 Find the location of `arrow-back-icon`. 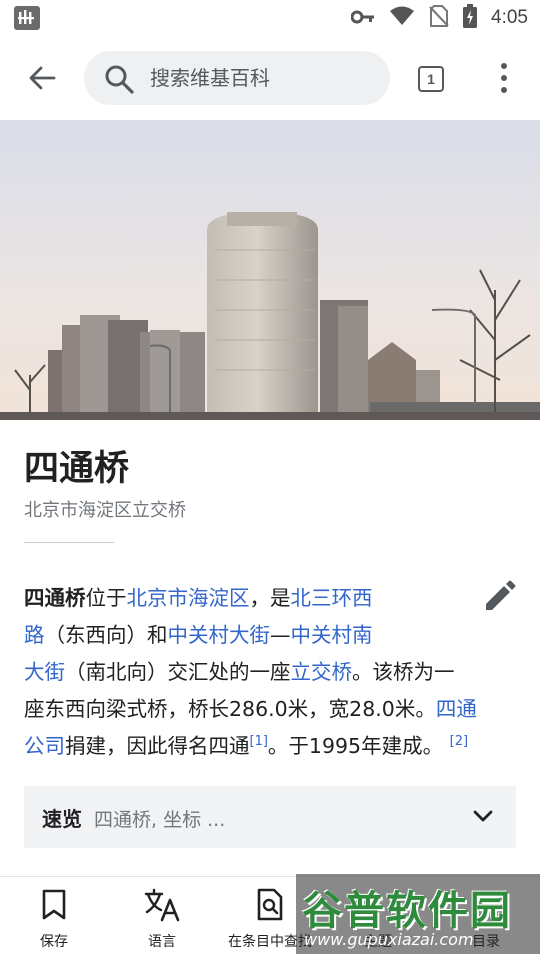

arrow-back-icon is located at coordinates (42, 78).